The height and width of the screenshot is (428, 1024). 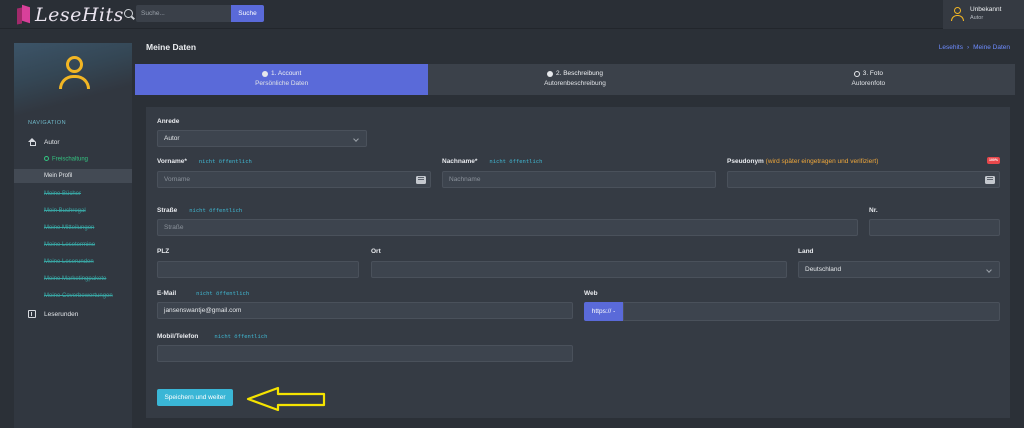 I want to click on sidebar-item-label: Meine Mitteilungen, so click(x=69, y=228).